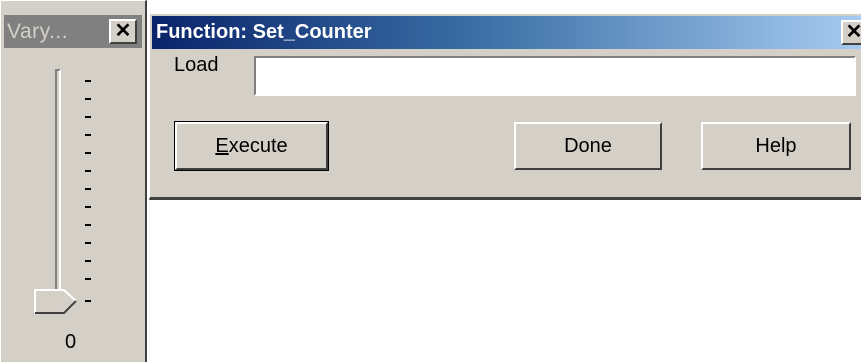 The width and height of the screenshot is (861, 362). Describe the element at coordinates (73, 31) in the screenshot. I see `slider-window-titlebar: Vary... ✕` at that location.